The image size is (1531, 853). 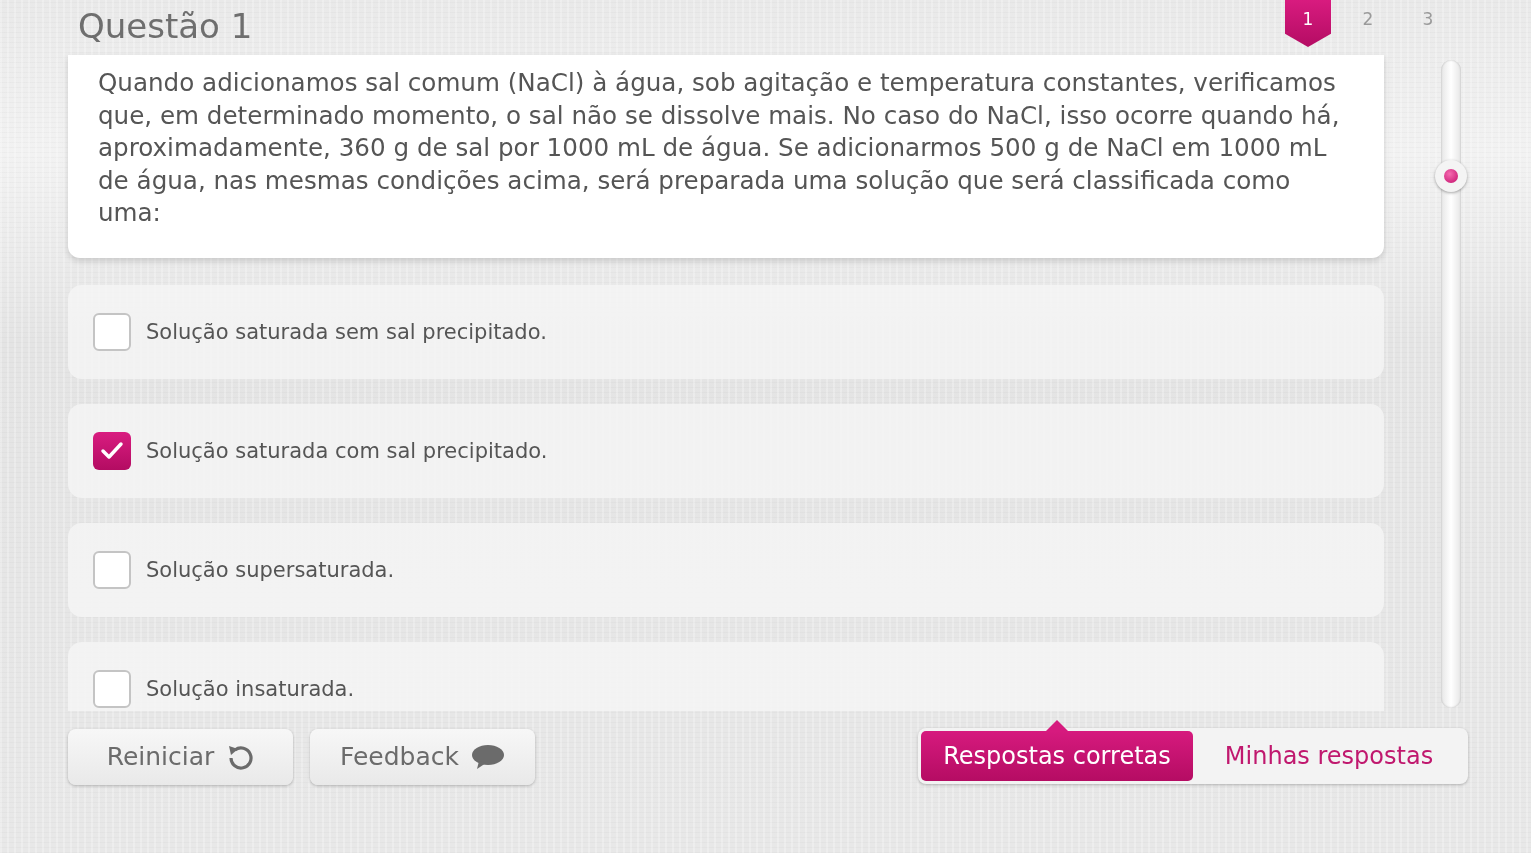 What do you see at coordinates (726, 331) in the screenshot?
I see `answer-option: Solução saturada sem sal precipitado.` at bounding box center [726, 331].